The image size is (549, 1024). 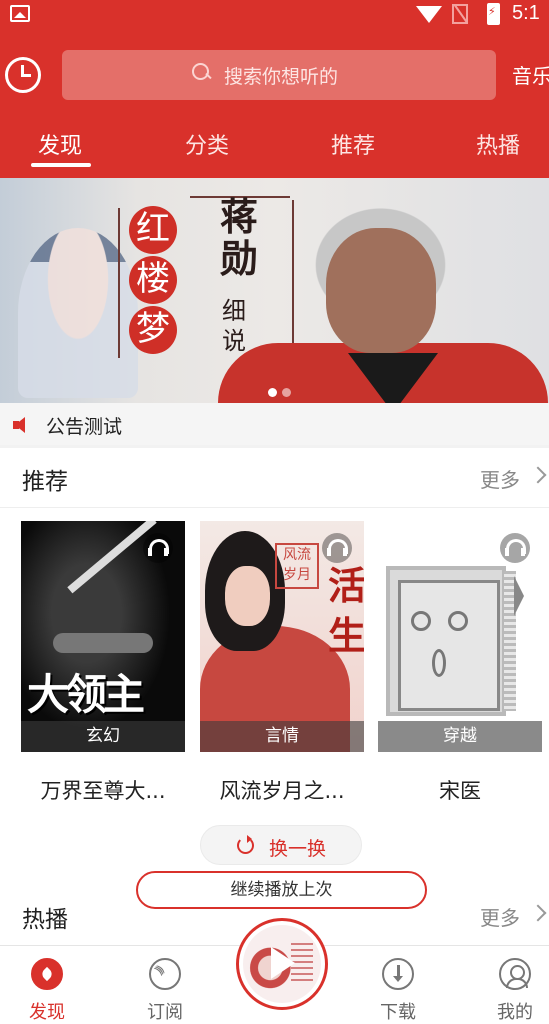 I want to click on announcement-text: 公告测试, so click(x=84, y=427).